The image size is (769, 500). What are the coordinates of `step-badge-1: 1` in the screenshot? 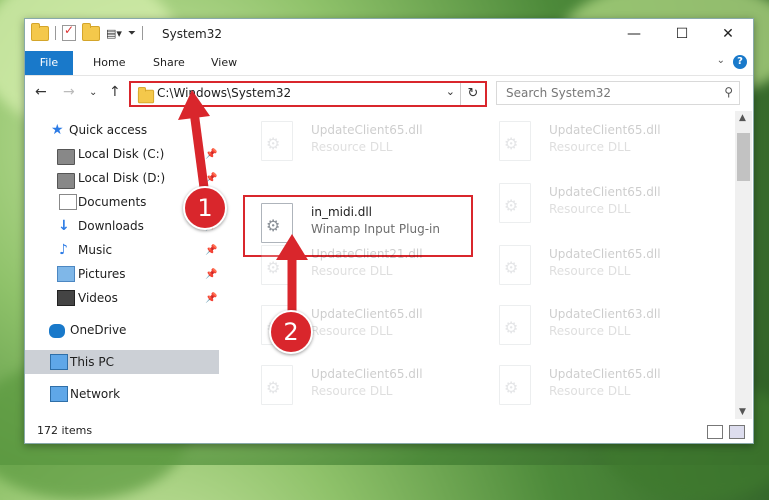 It's located at (205, 208).